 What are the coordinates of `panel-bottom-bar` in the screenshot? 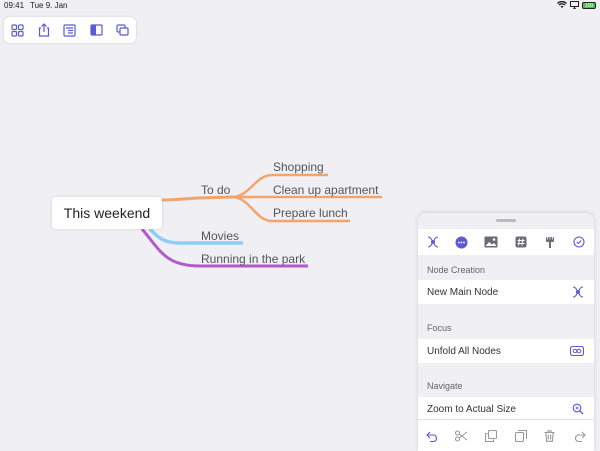 It's located at (506, 435).